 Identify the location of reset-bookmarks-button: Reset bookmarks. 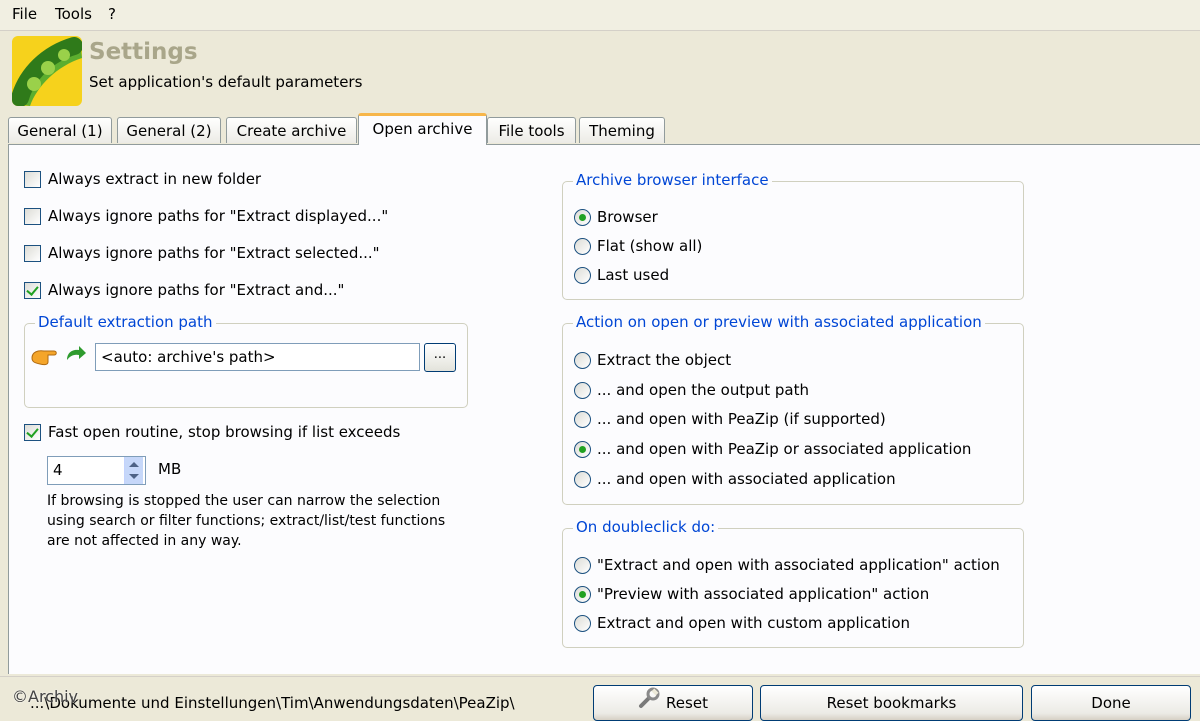
(891, 703).